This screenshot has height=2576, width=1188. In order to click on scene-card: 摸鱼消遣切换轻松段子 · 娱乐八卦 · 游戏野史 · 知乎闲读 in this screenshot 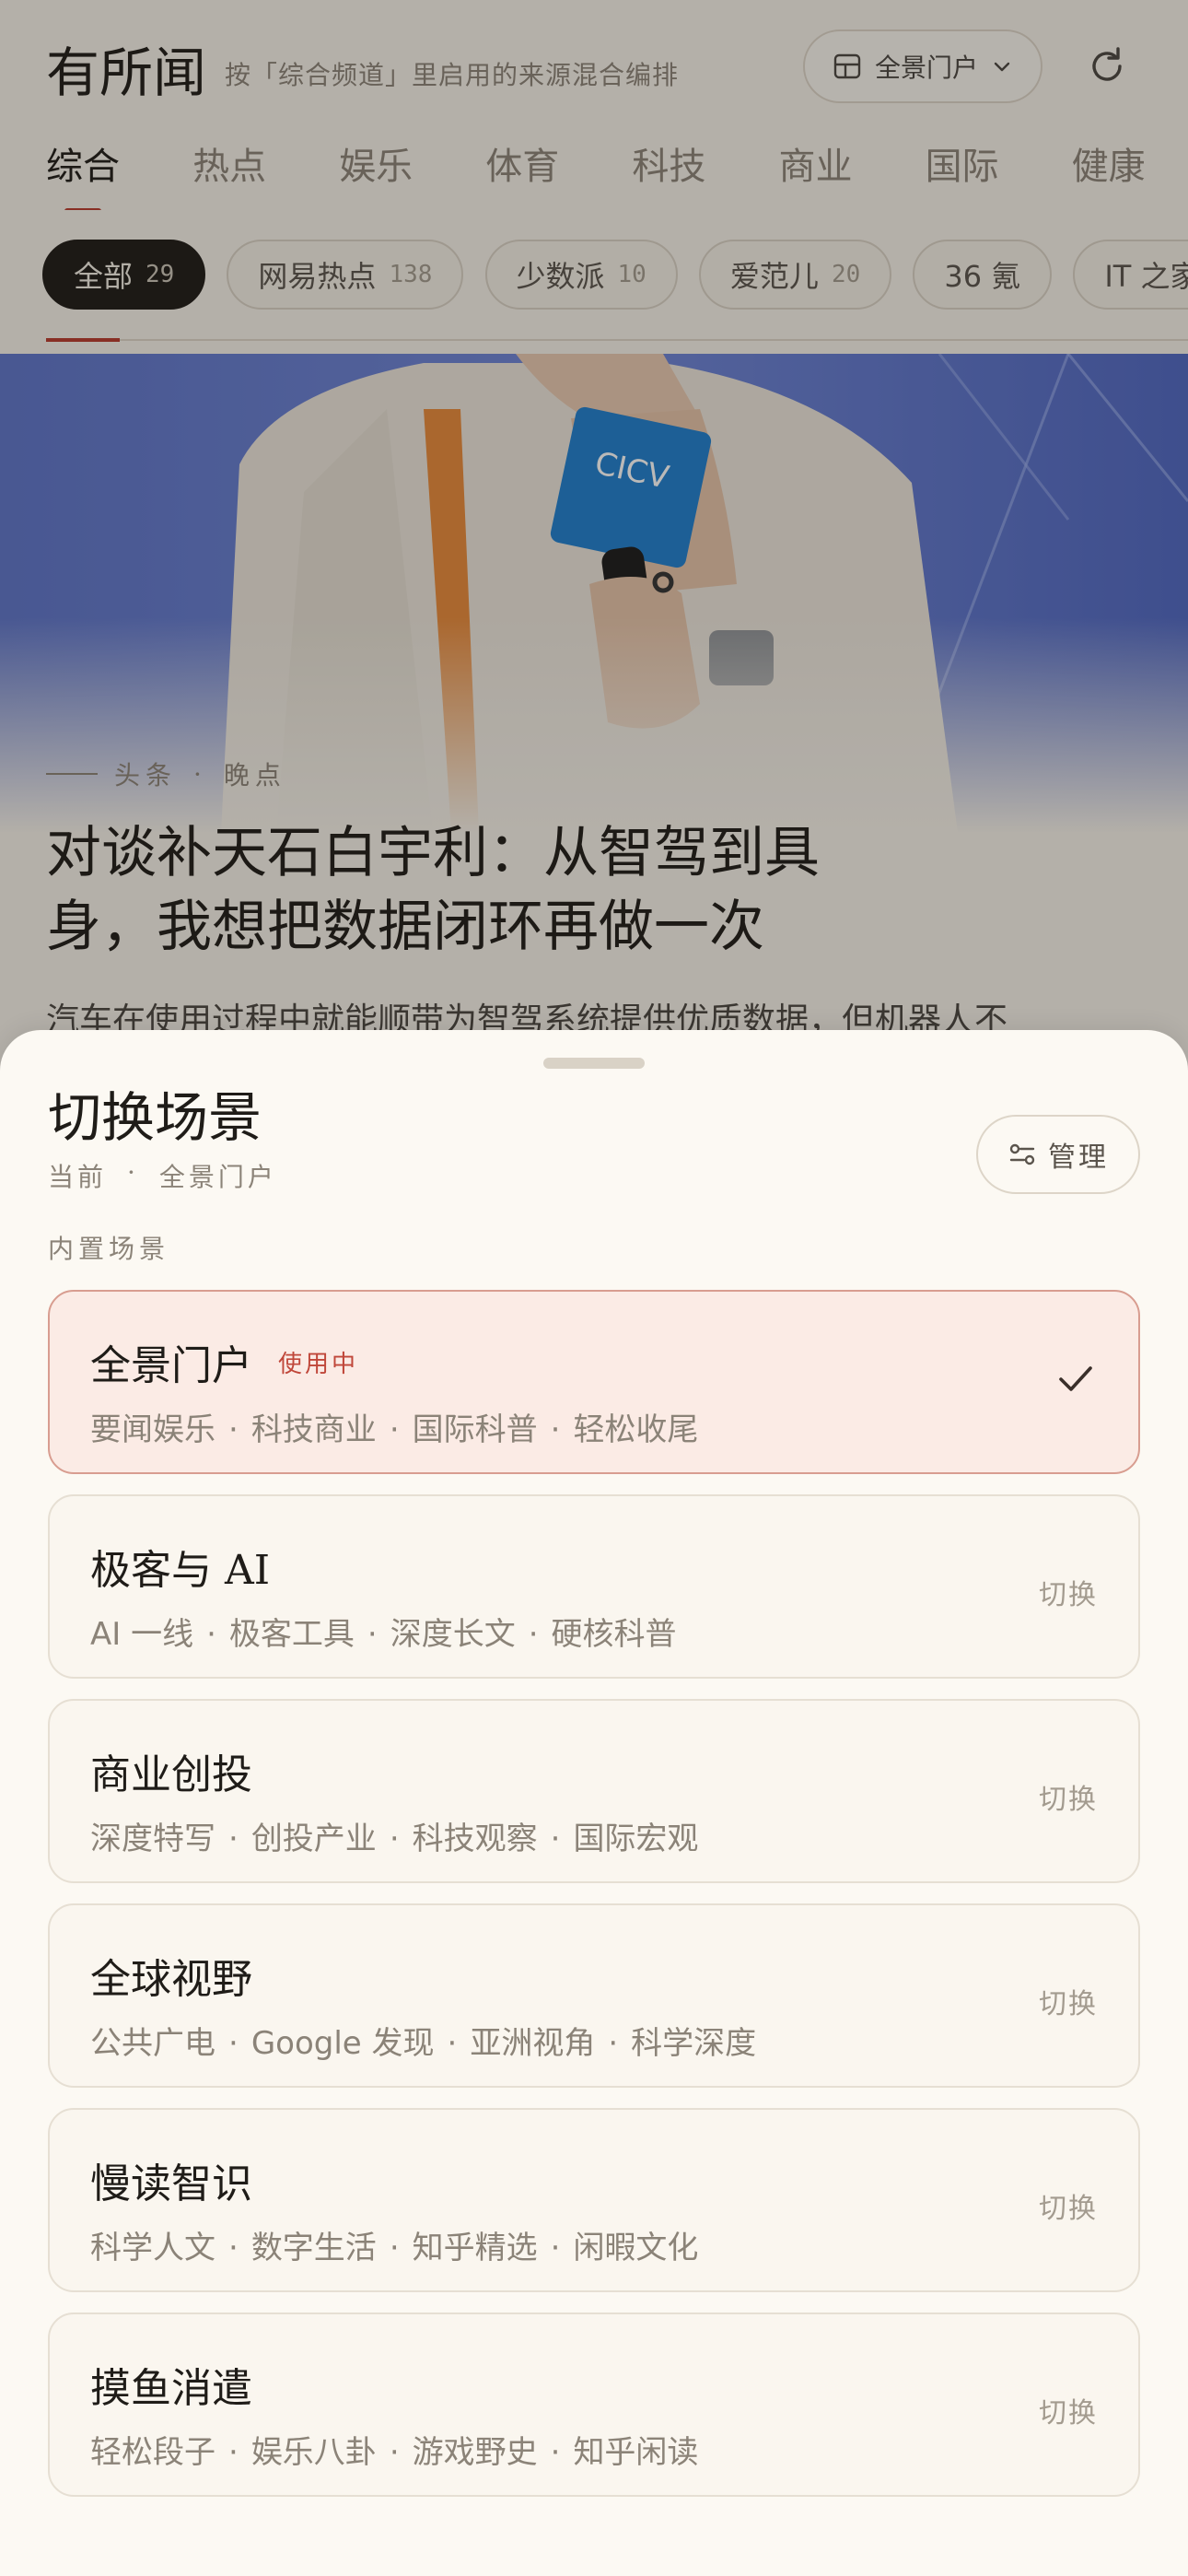, I will do `click(594, 2405)`.